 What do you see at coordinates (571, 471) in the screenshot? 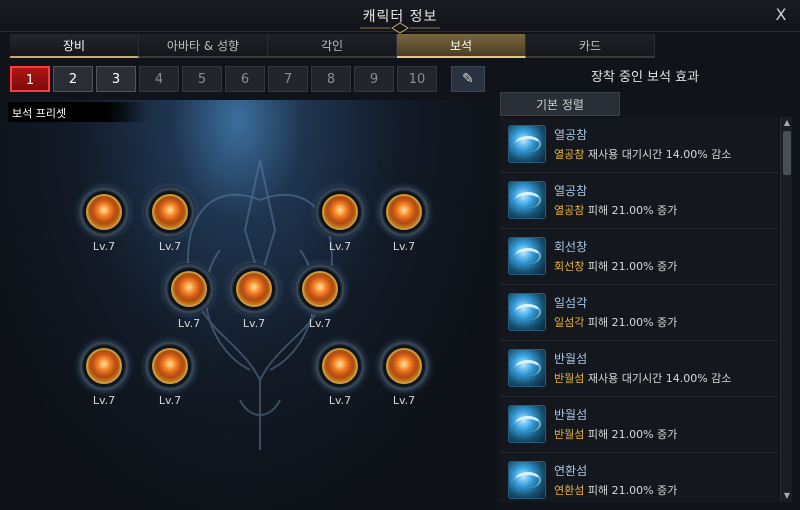
I see `effect-name: 연환섬` at bounding box center [571, 471].